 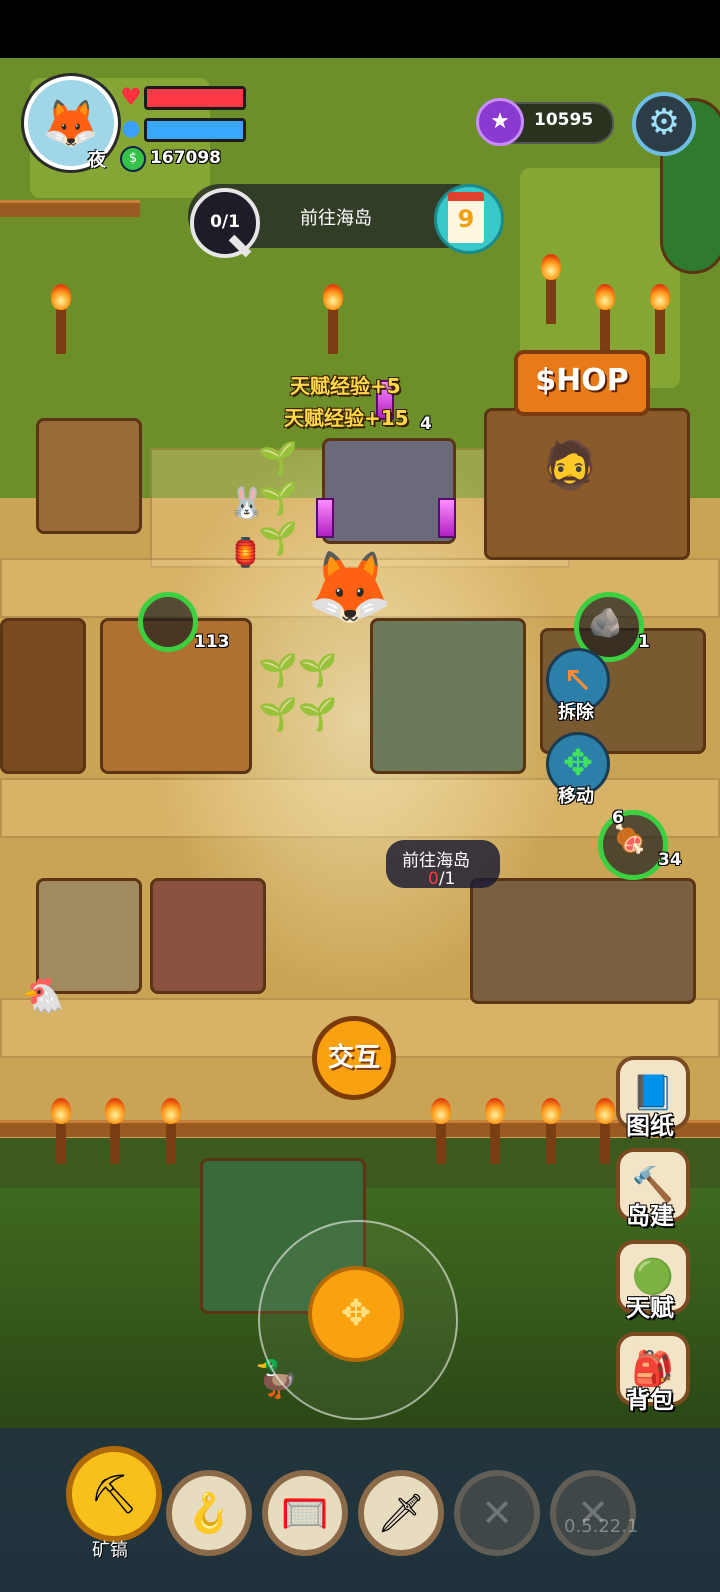 What do you see at coordinates (133, 159) in the screenshot?
I see `coin-icon: $` at bounding box center [133, 159].